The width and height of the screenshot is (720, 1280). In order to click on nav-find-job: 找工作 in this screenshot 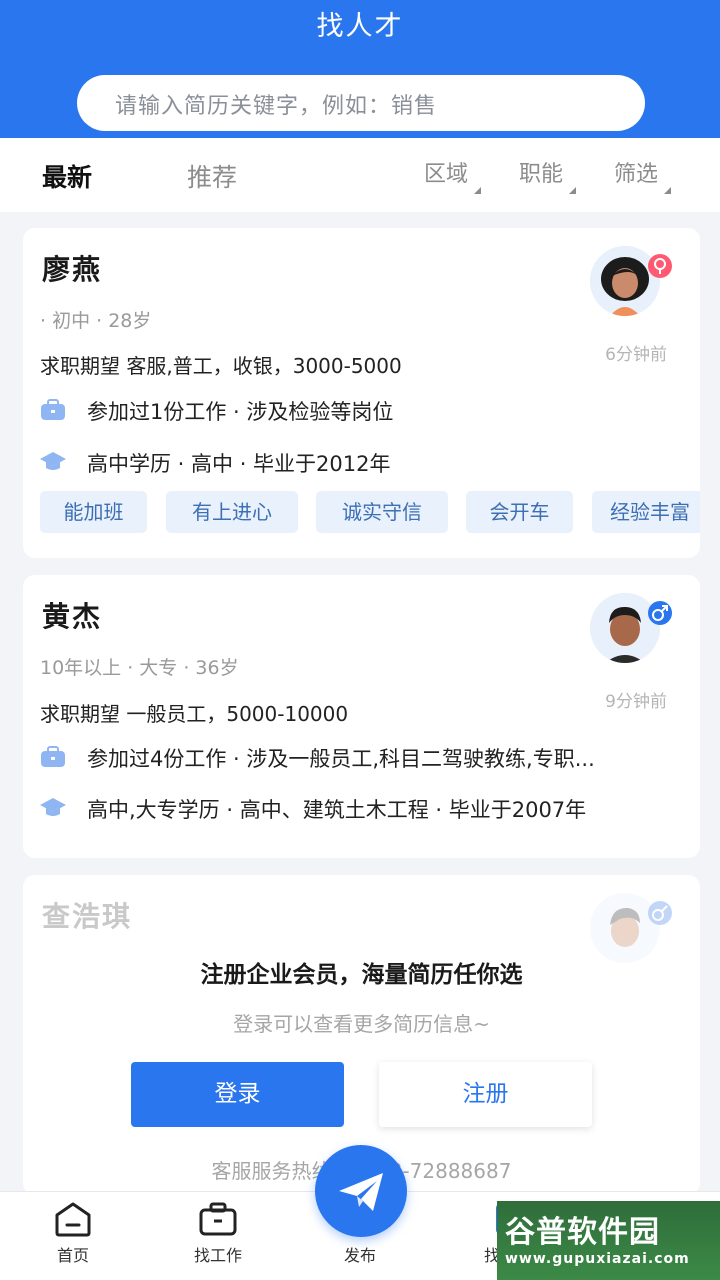, I will do `click(218, 1236)`.